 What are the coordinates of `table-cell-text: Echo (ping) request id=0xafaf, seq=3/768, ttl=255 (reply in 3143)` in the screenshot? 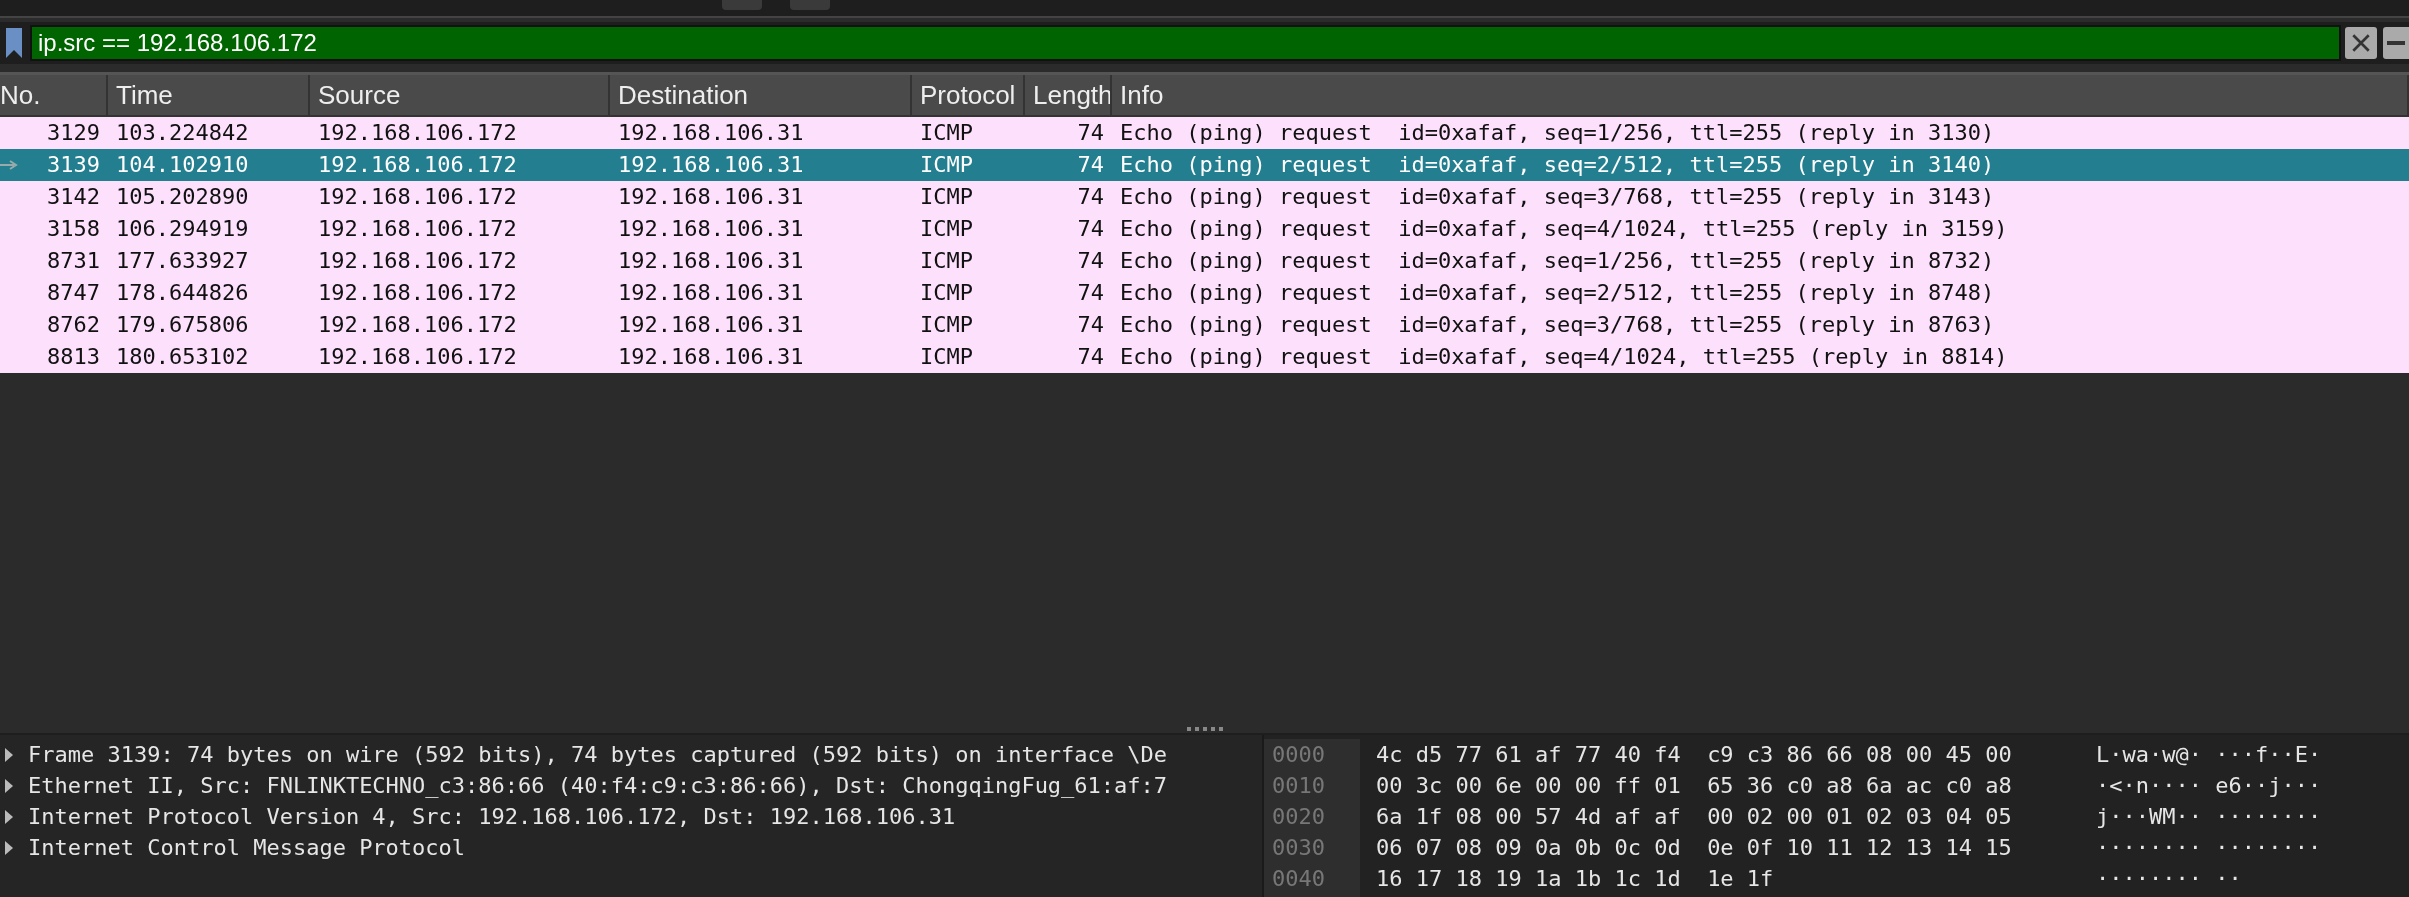 It's located at (1557, 197).